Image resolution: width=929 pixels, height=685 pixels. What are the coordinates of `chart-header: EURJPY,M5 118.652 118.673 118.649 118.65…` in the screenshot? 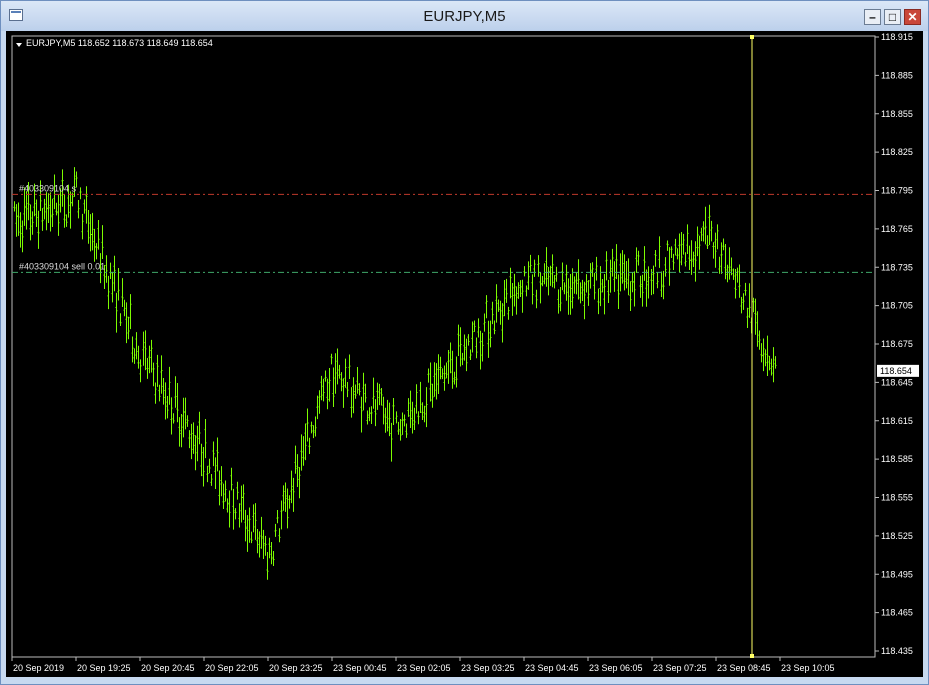 It's located at (119, 43).